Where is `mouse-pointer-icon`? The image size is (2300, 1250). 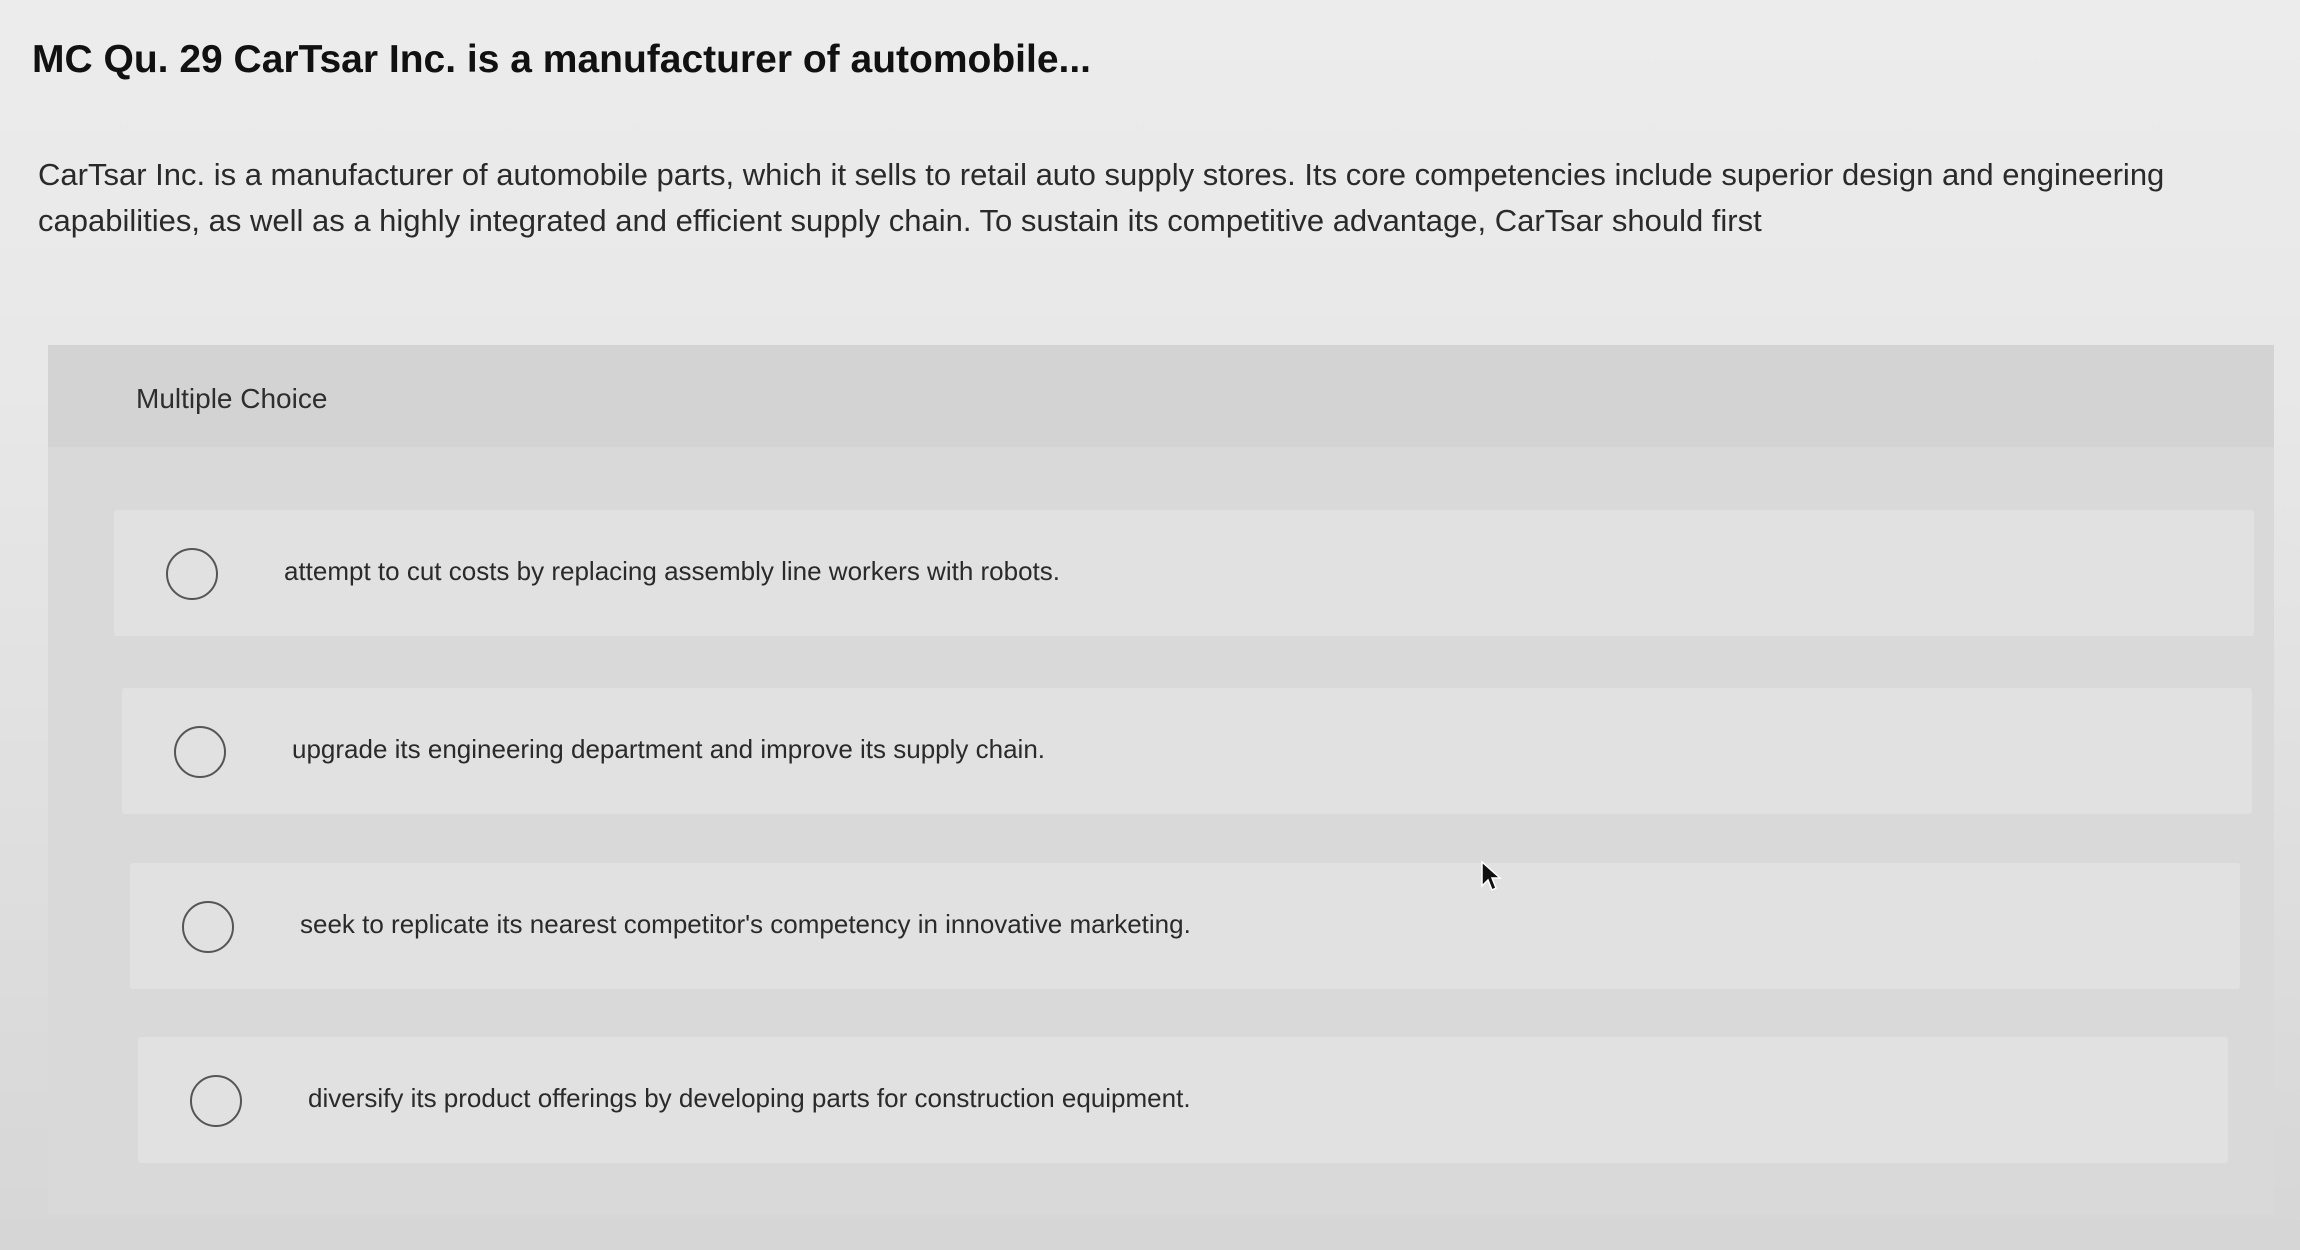 mouse-pointer-icon is located at coordinates (1491, 876).